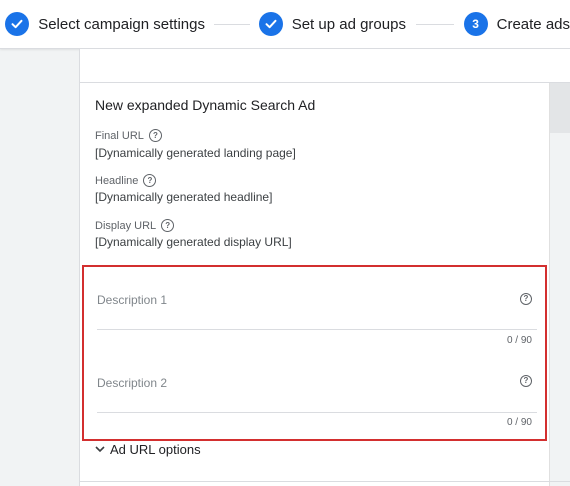  What do you see at coordinates (519, 340) in the screenshot?
I see `description-1-counter: 0 / 90` at bounding box center [519, 340].